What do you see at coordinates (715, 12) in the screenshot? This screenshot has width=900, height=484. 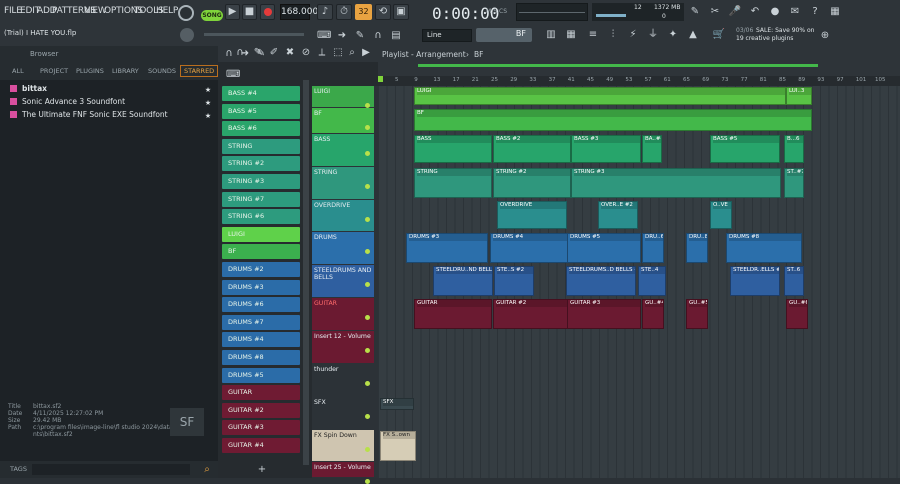 I see `cut-icon: ✂` at bounding box center [715, 12].